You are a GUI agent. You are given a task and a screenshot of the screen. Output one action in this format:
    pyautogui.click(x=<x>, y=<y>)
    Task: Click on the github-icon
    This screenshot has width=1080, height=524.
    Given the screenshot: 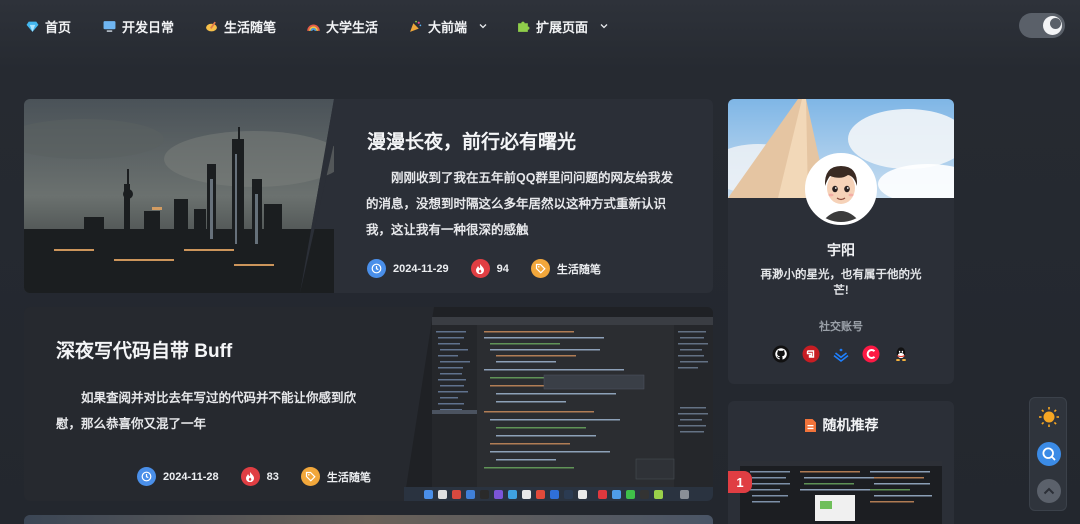 What is the action you would take?
    pyautogui.click(x=781, y=354)
    